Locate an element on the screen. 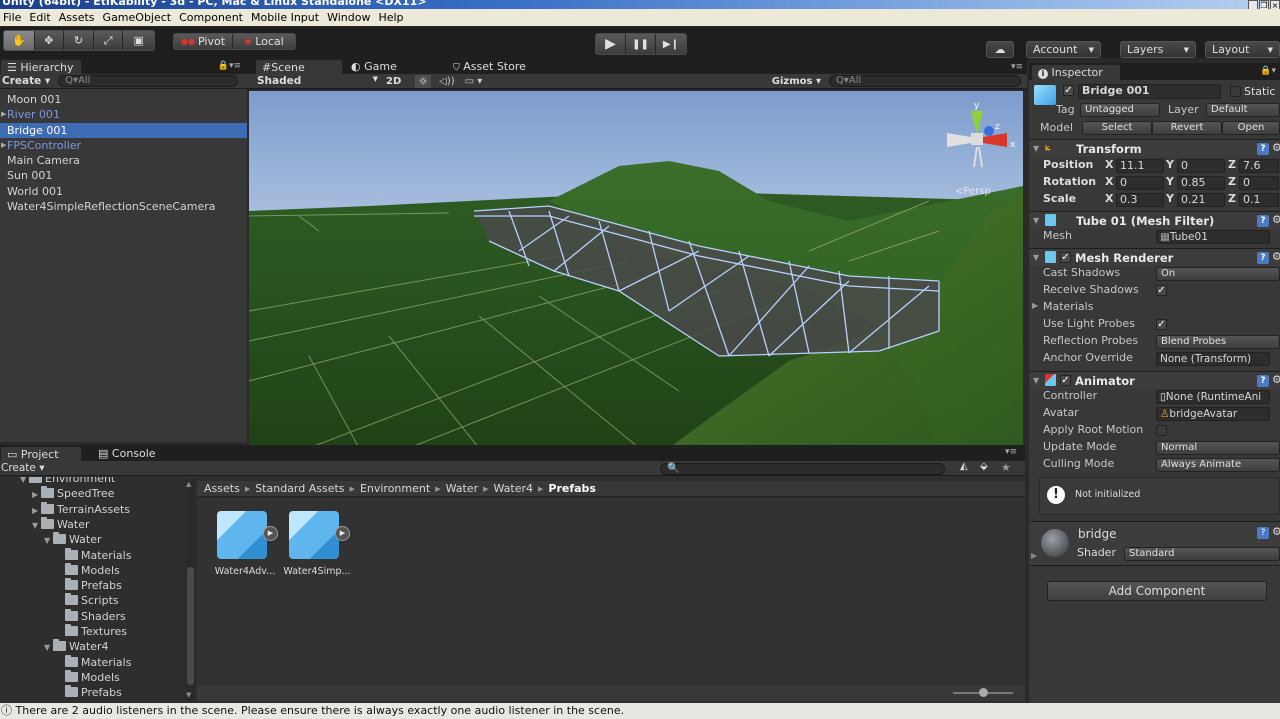 This screenshot has width=1280, height=719. menu-edit: Edit is located at coordinates (40, 17).